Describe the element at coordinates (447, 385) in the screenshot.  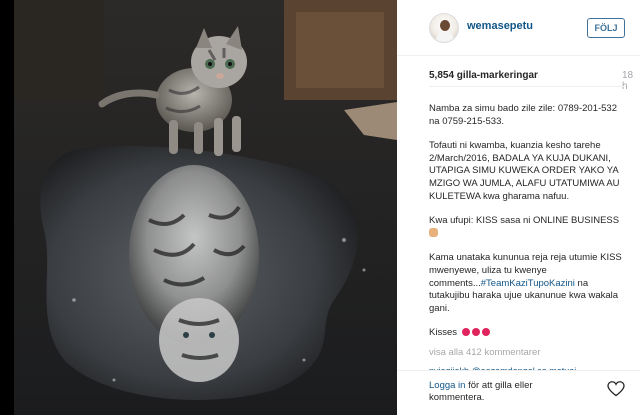
I see `login-link: Logga in` at that location.